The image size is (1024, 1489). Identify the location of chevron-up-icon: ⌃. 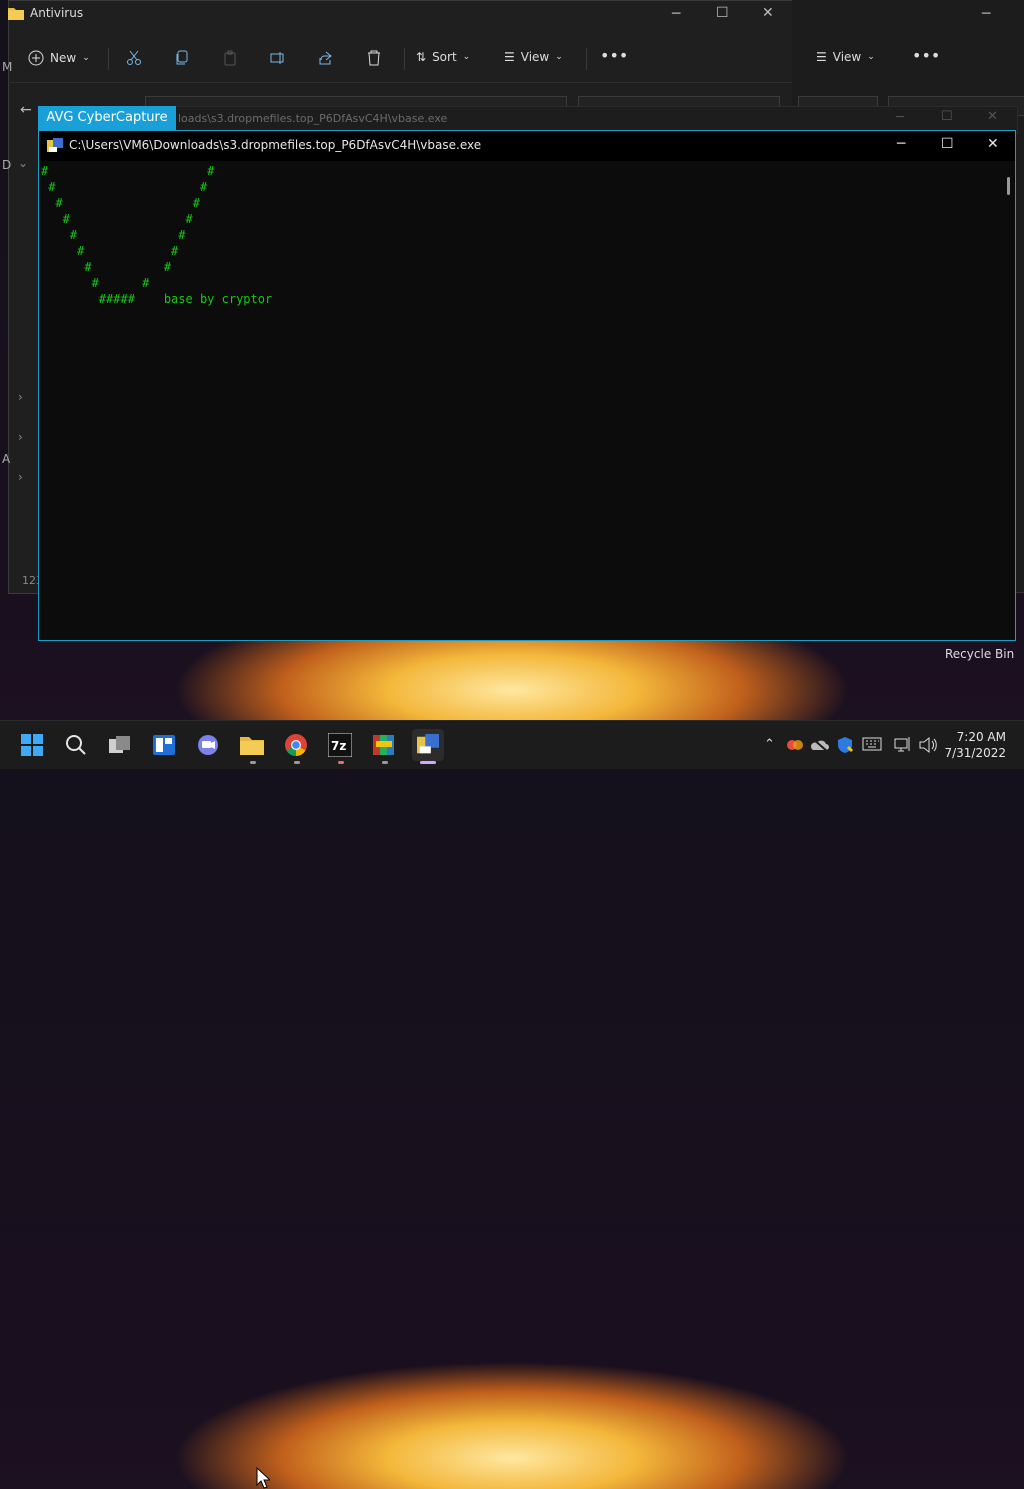
(769, 744).